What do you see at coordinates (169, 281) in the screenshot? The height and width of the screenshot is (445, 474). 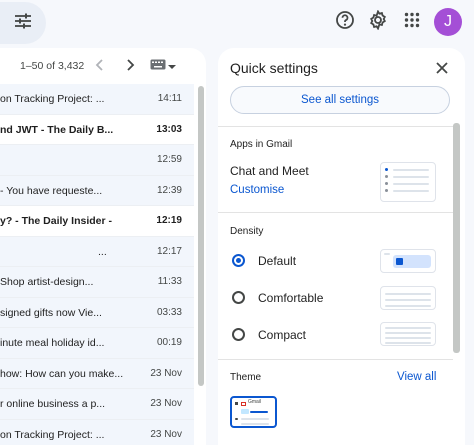 I see `email-time: 11:33` at bounding box center [169, 281].